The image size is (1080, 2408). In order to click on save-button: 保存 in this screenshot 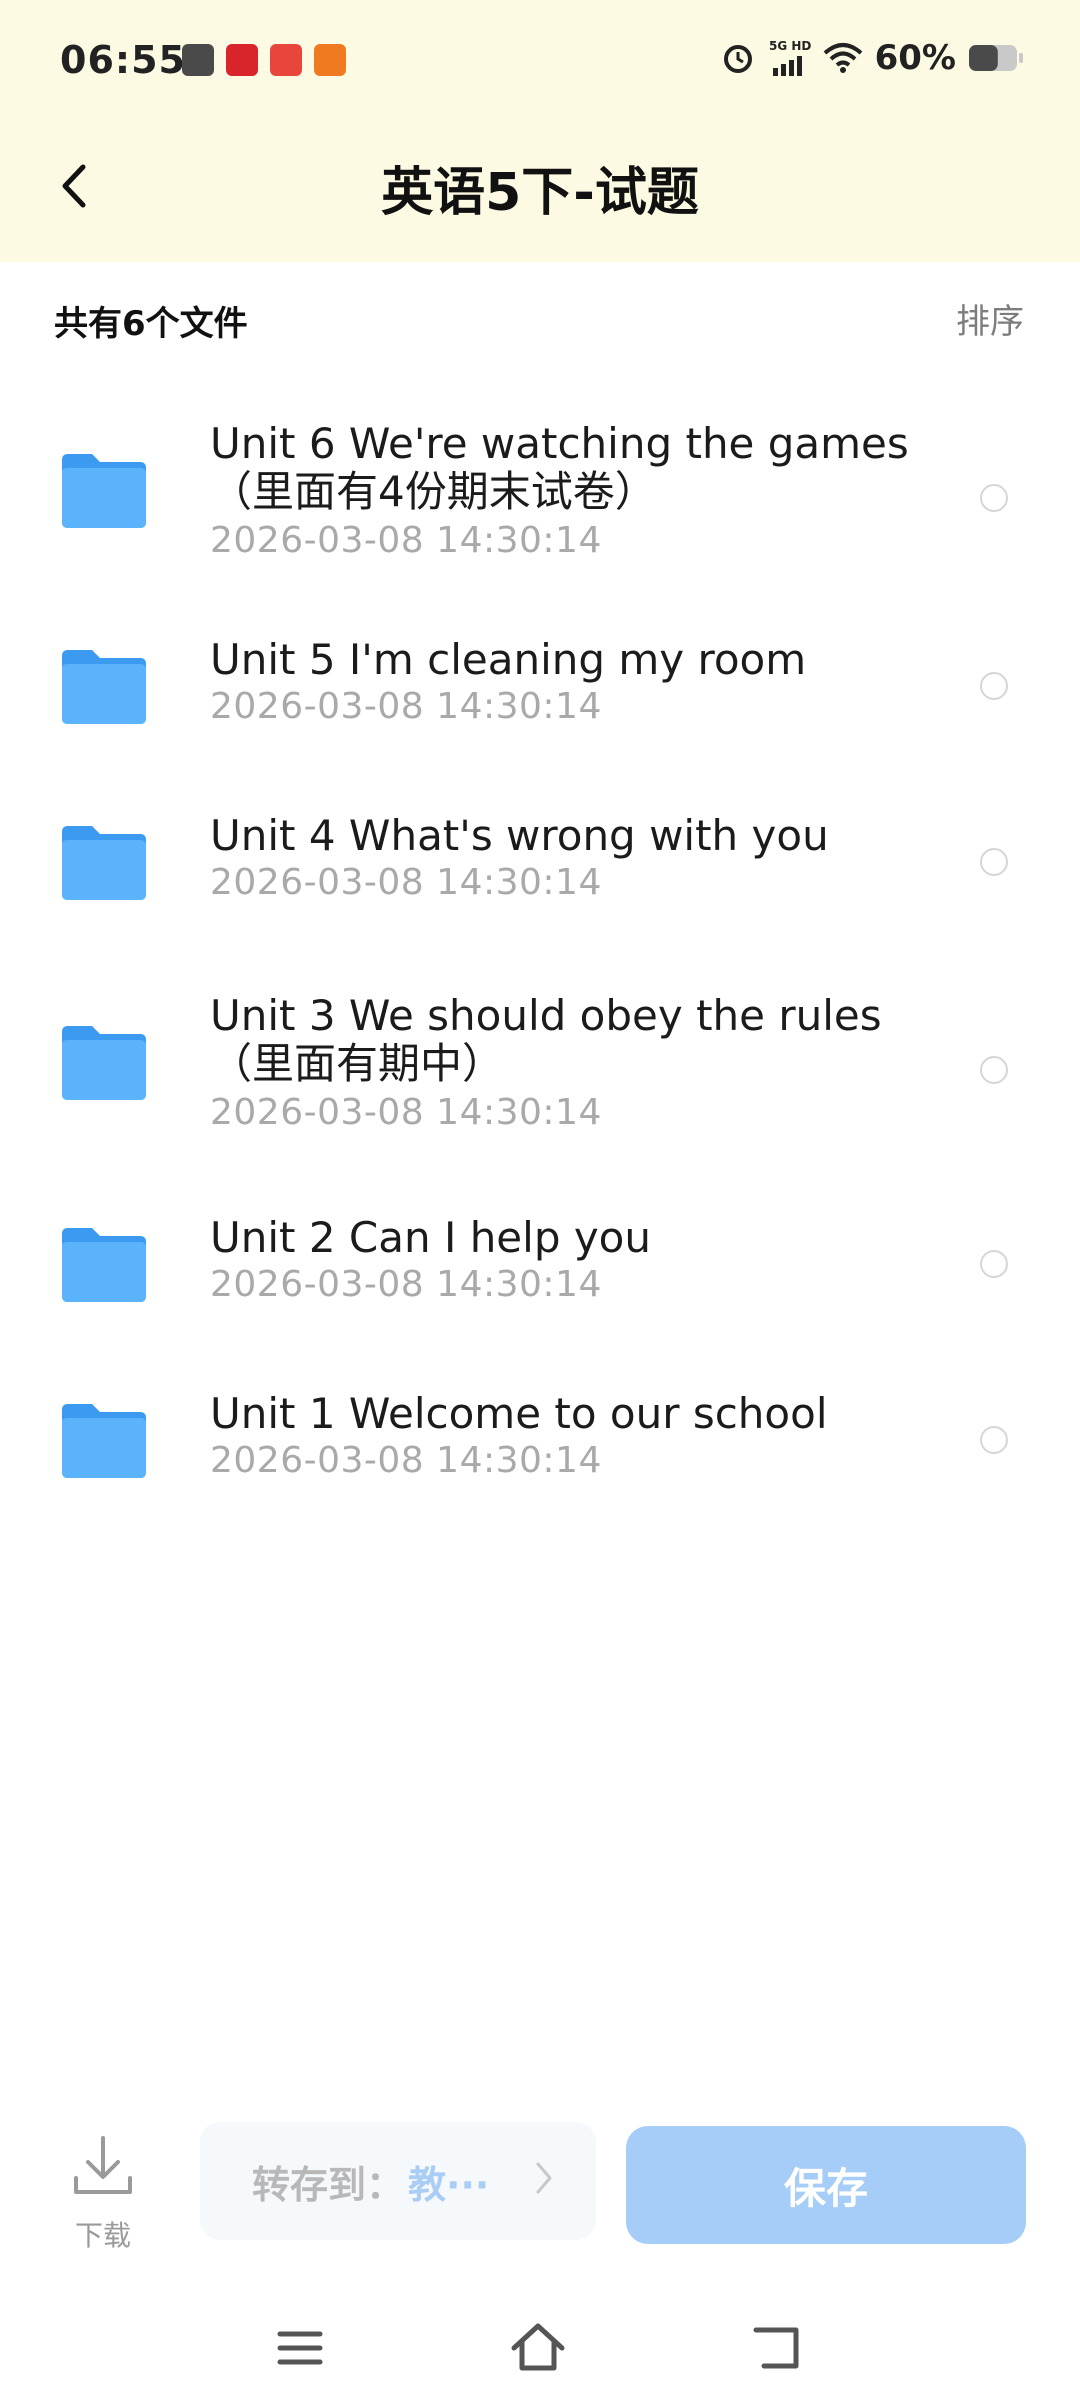, I will do `click(826, 2185)`.